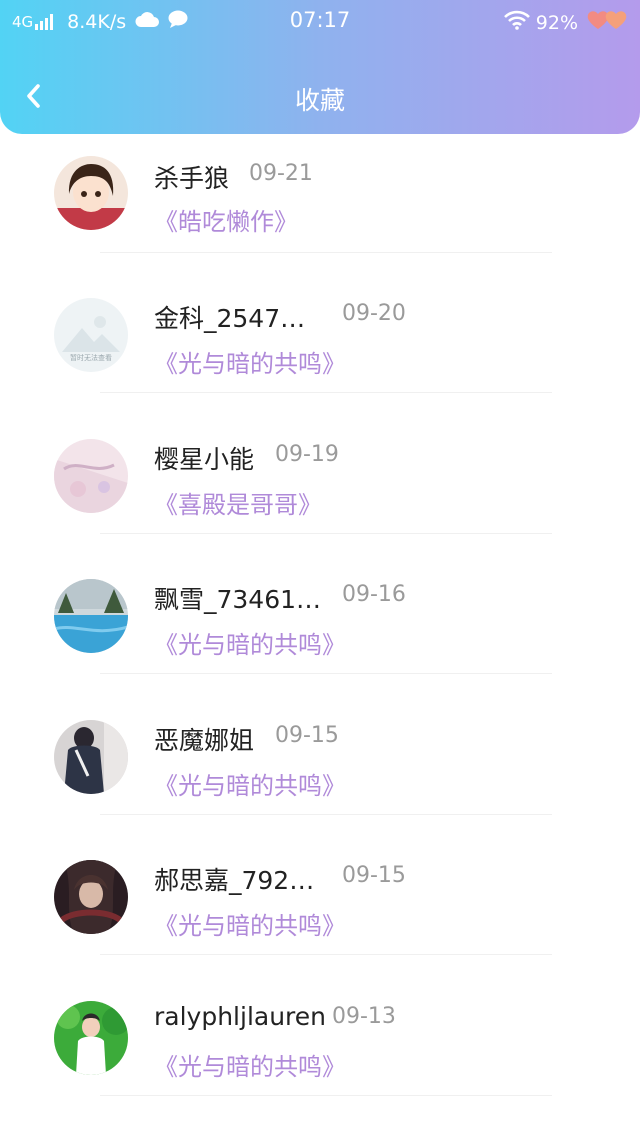 Image resolution: width=640 pixels, height=1138 pixels. I want to click on nav-bar: 收藏, so click(320, 97).